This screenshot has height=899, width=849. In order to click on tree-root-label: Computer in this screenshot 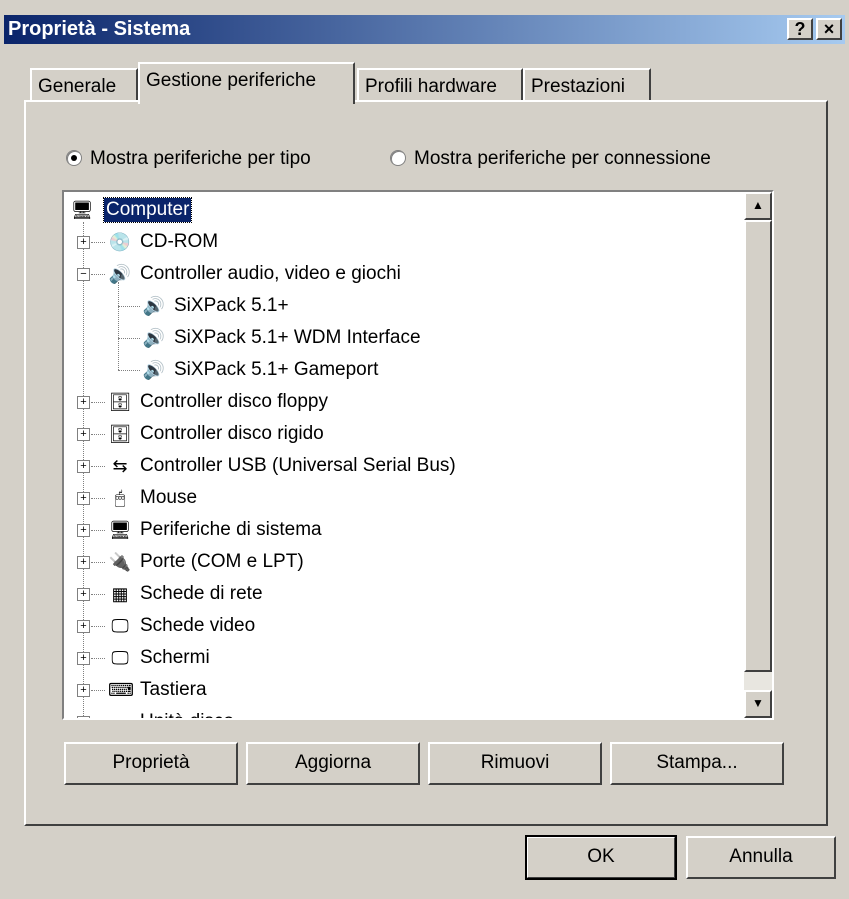, I will do `click(147, 210)`.